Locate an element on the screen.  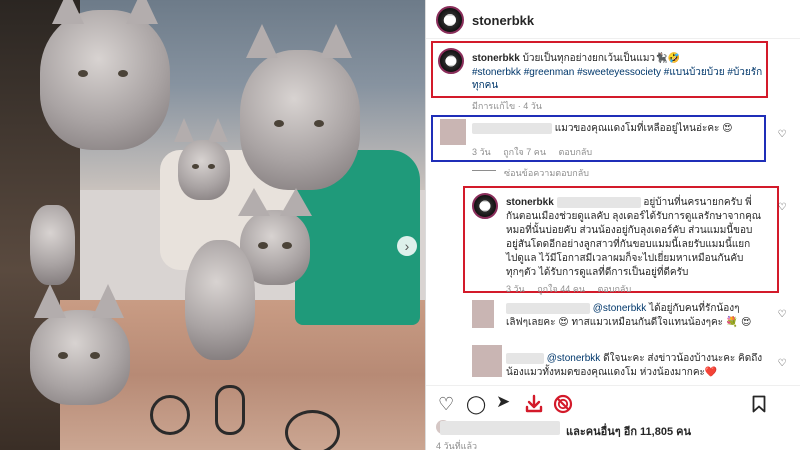
actions-divider is located at coordinates (613, 385).